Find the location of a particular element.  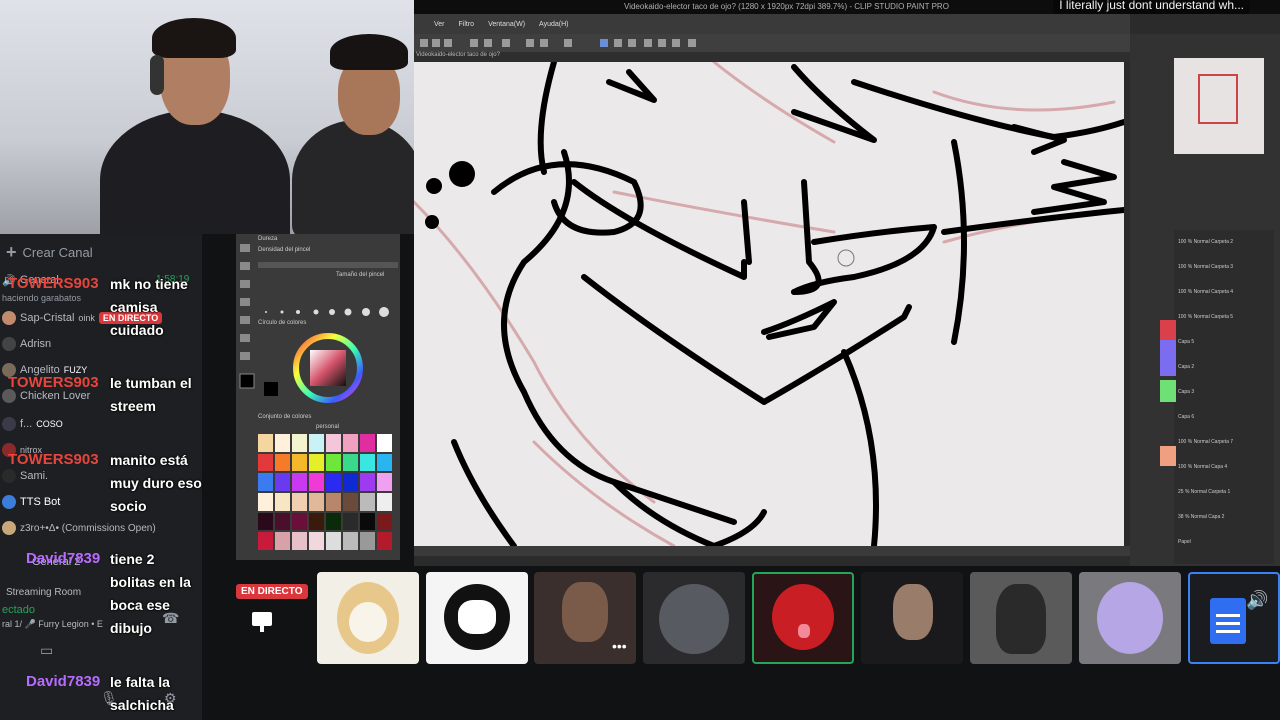

voice-member: Adrisn is located at coordinates (26, 344).